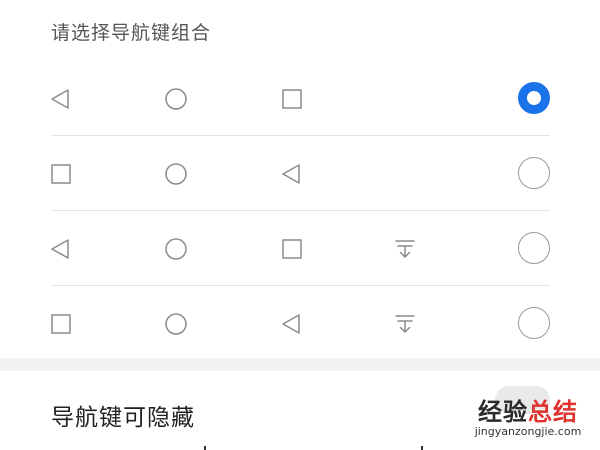 This screenshot has width=600, height=450. Describe the element at coordinates (503, 412) in the screenshot. I see `watermark-part1: 经验` at that location.